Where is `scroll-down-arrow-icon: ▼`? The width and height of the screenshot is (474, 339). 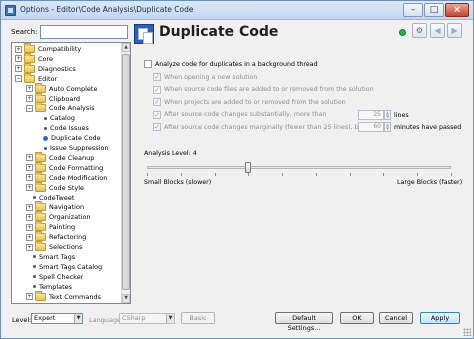
scroll-down-arrow-icon: ▼ is located at coordinates (126, 298).